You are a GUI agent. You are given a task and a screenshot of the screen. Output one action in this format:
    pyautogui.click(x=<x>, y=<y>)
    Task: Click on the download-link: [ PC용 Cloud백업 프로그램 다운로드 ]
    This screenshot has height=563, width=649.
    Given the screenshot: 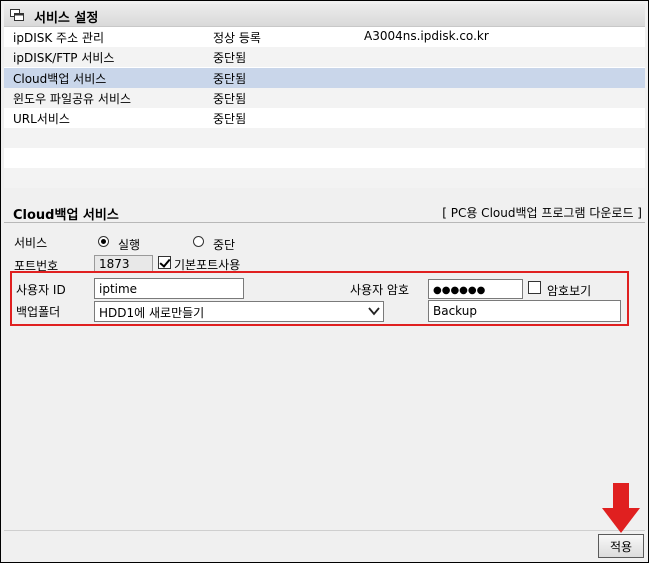 What is the action you would take?
    pyautogui.click(x=542, y=212)
    